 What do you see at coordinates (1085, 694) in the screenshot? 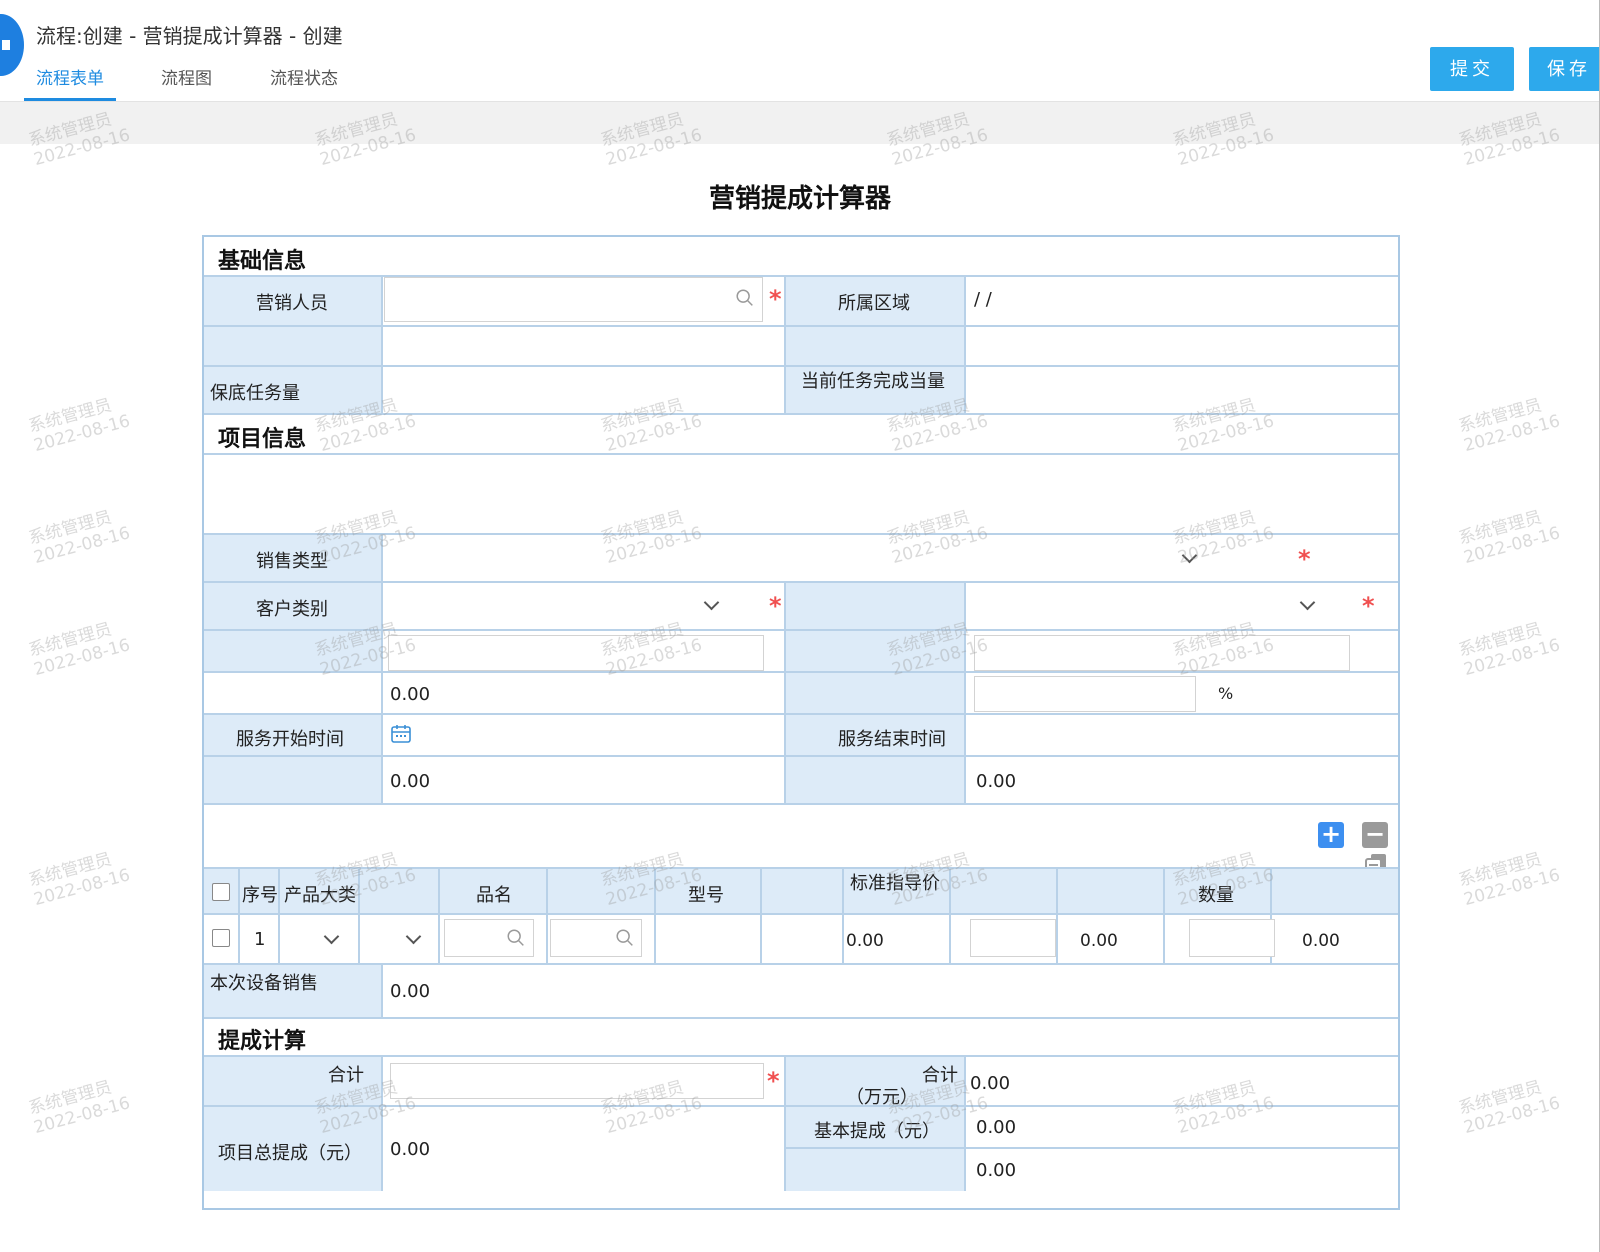
I see `percent-input` at bounding box center [1085, 694].